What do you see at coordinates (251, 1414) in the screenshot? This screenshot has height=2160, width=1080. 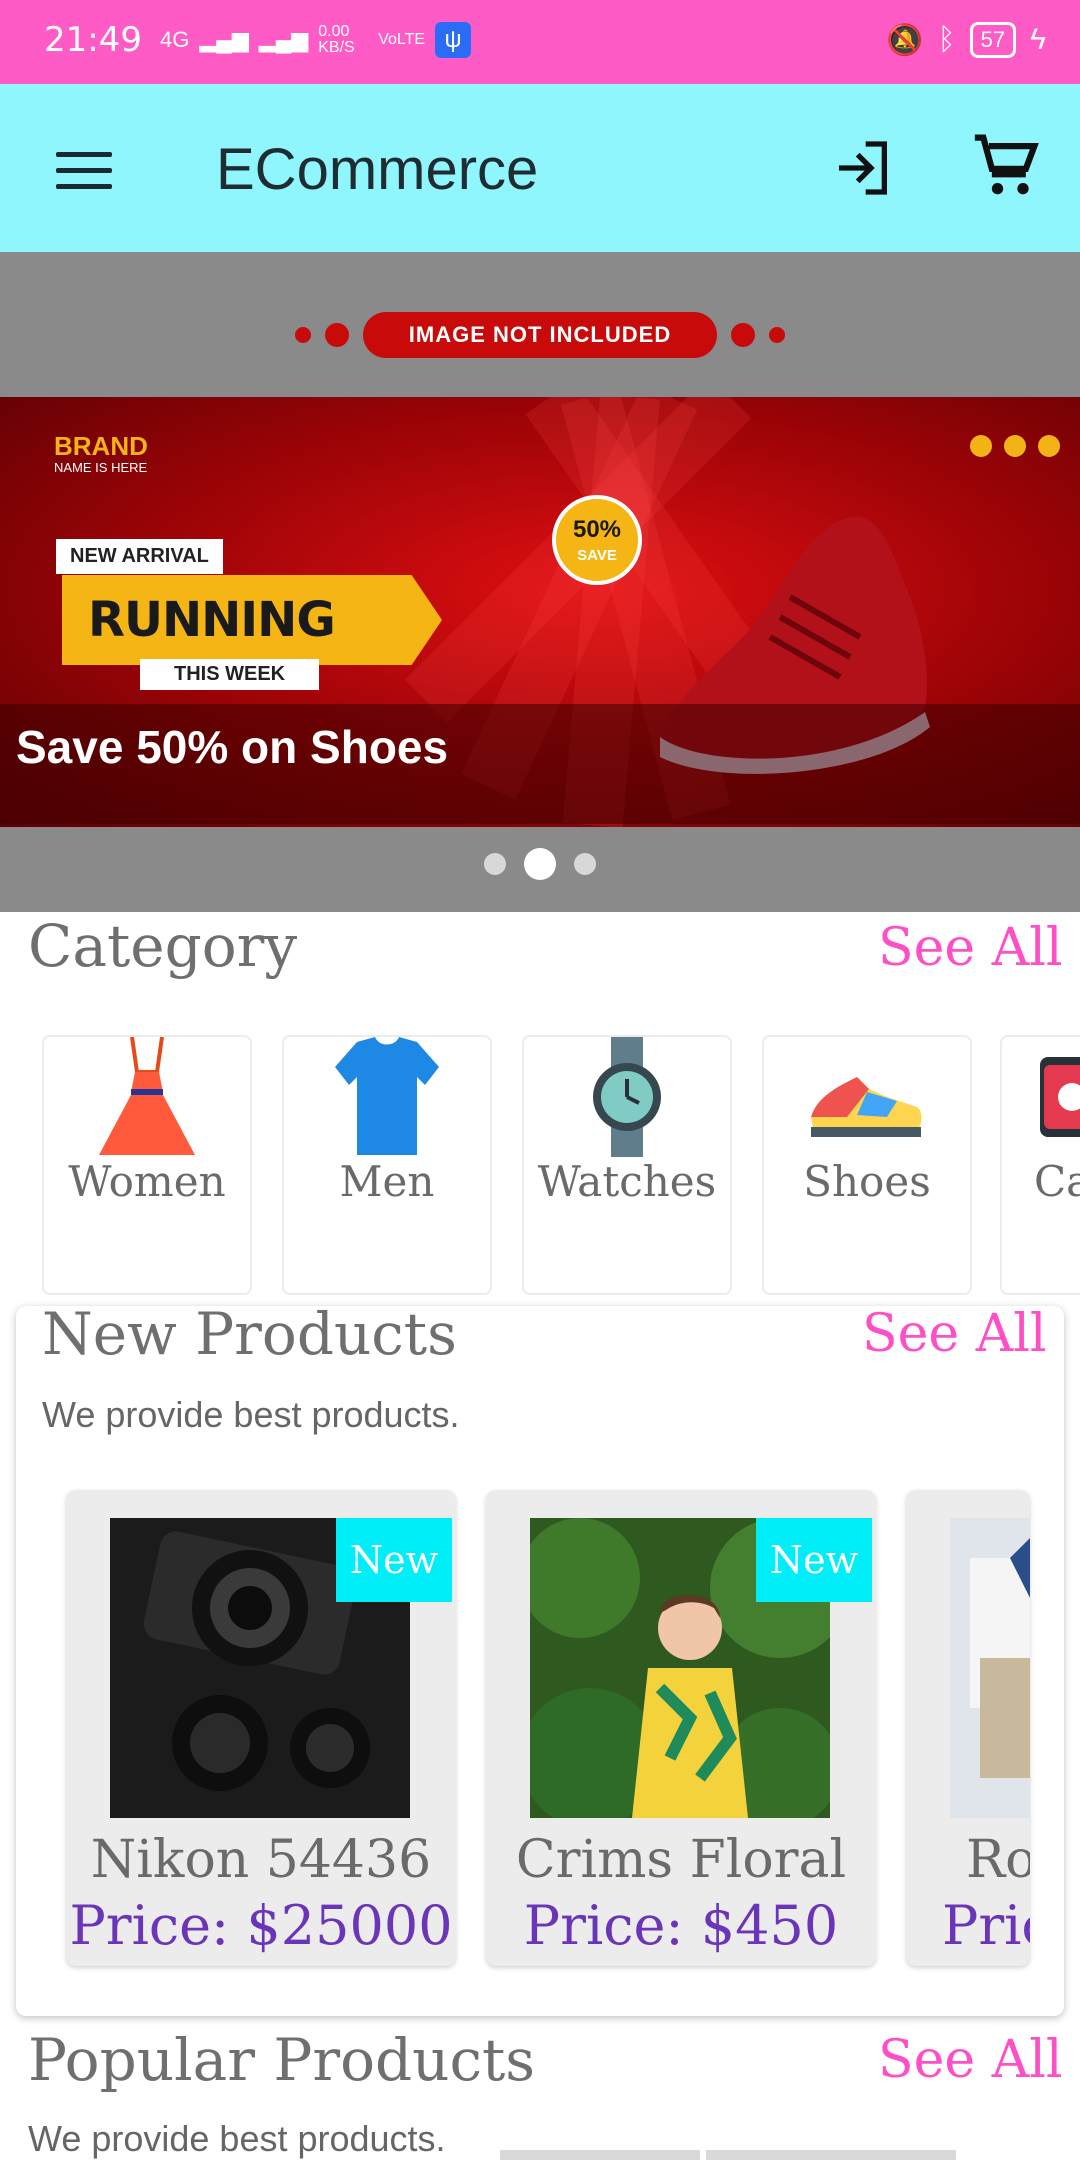 I see `new-products-subtitle: We provide best products.` at bounding box center [251, 1414].